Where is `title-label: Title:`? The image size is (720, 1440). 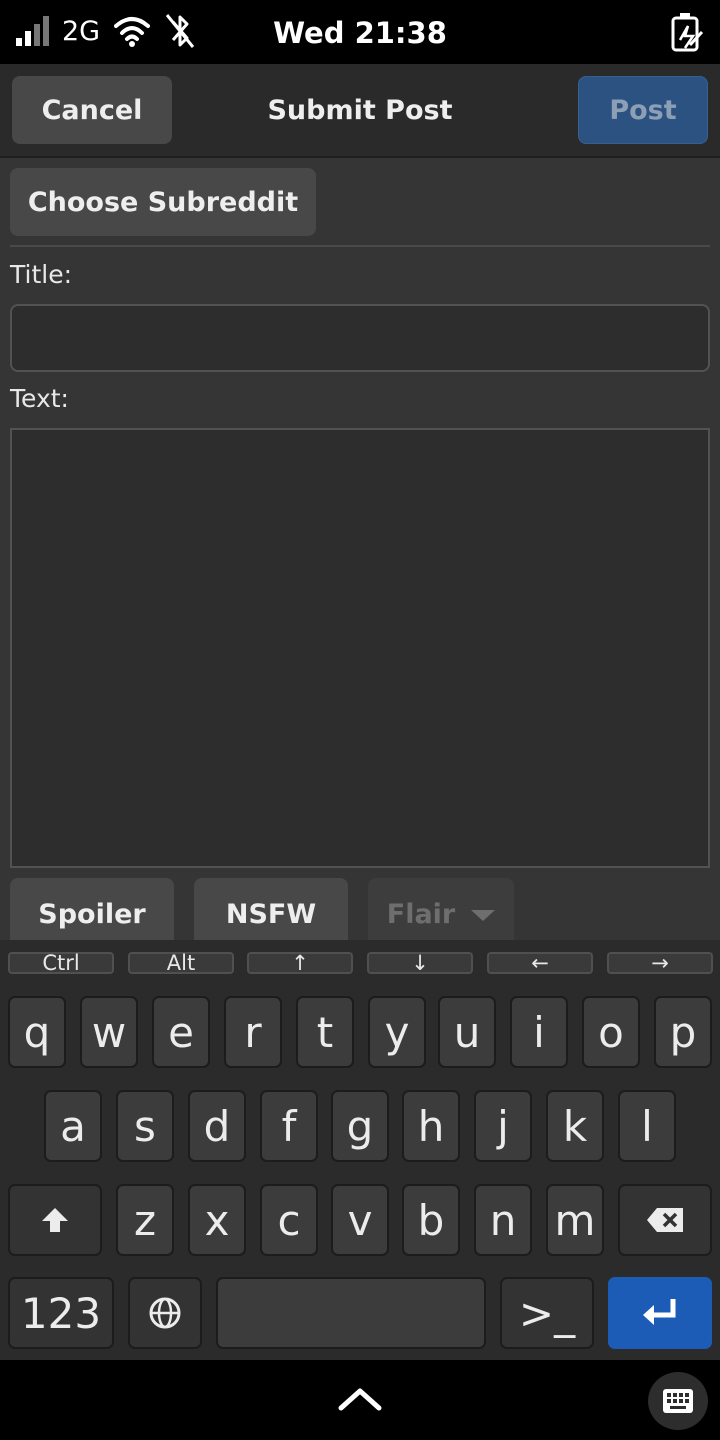 title-label: Title: is located at coordinates (41, 274).